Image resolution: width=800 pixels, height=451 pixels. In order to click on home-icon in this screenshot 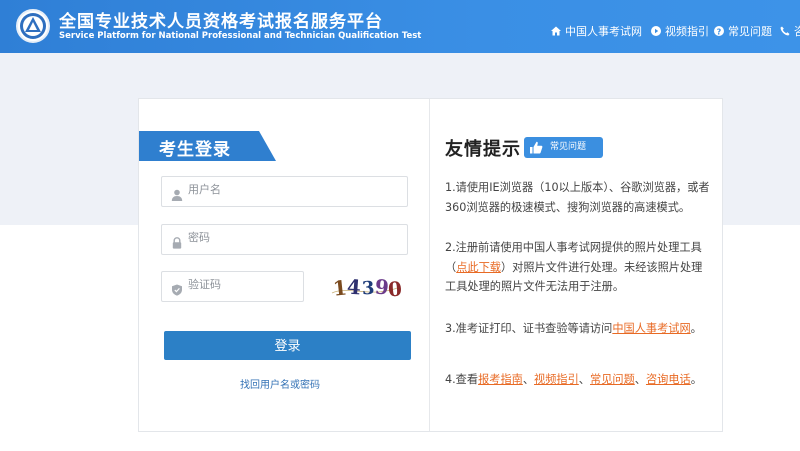, I will do `click(556, 31)`.